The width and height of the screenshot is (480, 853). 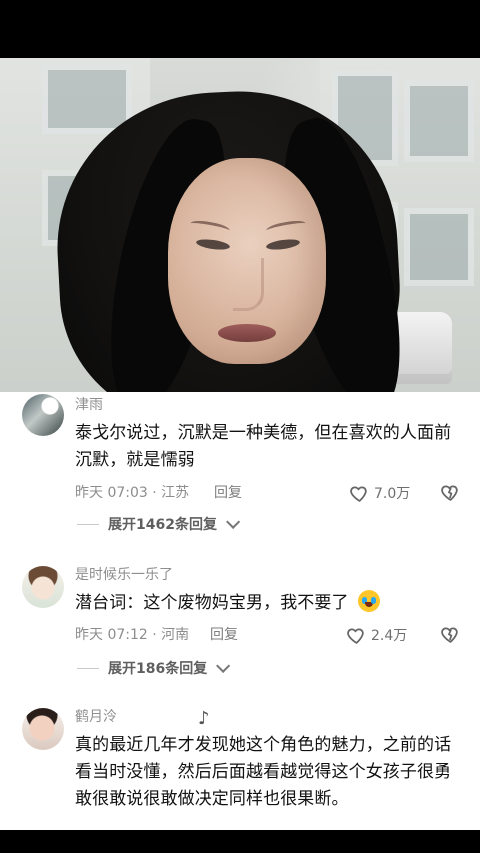 What do you see at coordinates (392, 493) in the screenshot?
I see `like-count: 7.0万` at bounding box center [392, 493].